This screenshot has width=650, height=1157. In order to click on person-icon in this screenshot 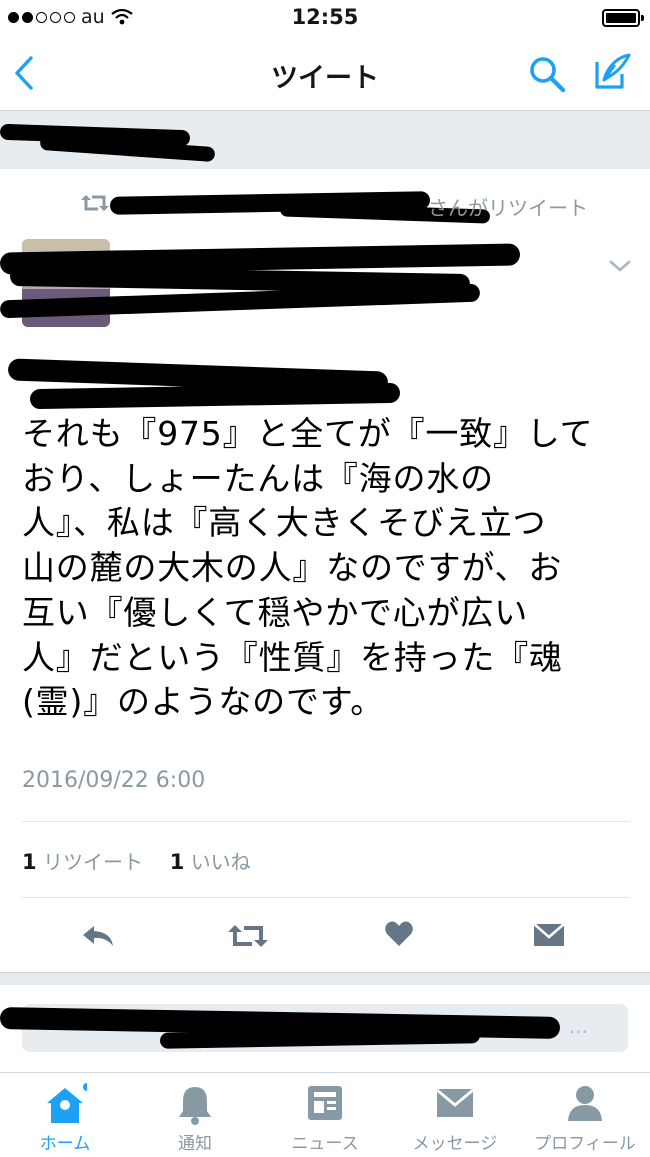, I will do `click(585, 1103)`.